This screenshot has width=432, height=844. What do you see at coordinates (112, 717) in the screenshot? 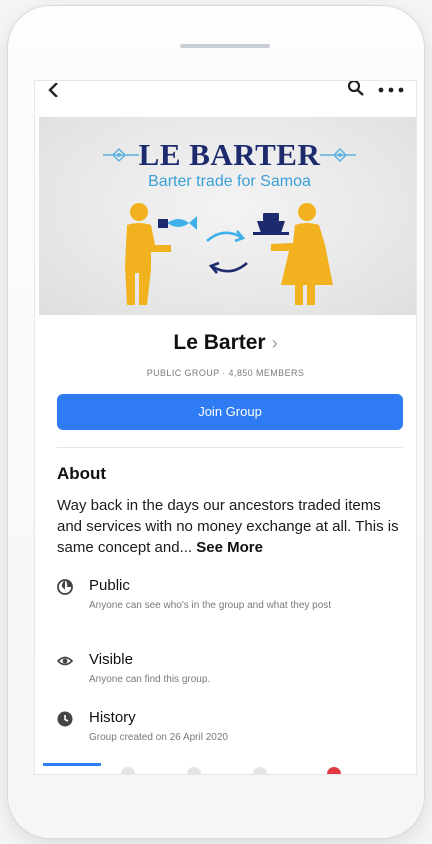
I see `info-title: History` at bounding box center [112, 717].